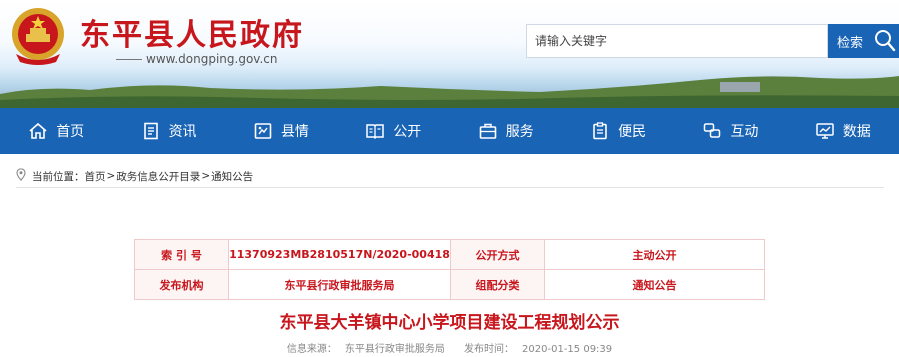 This screenshot has height=357, width=899. What do you see at coordinates (339, 254) in the screenshot?
I see `index-value: 11370923MB2810517N/2020-00418` at bounding box center [339, 254].